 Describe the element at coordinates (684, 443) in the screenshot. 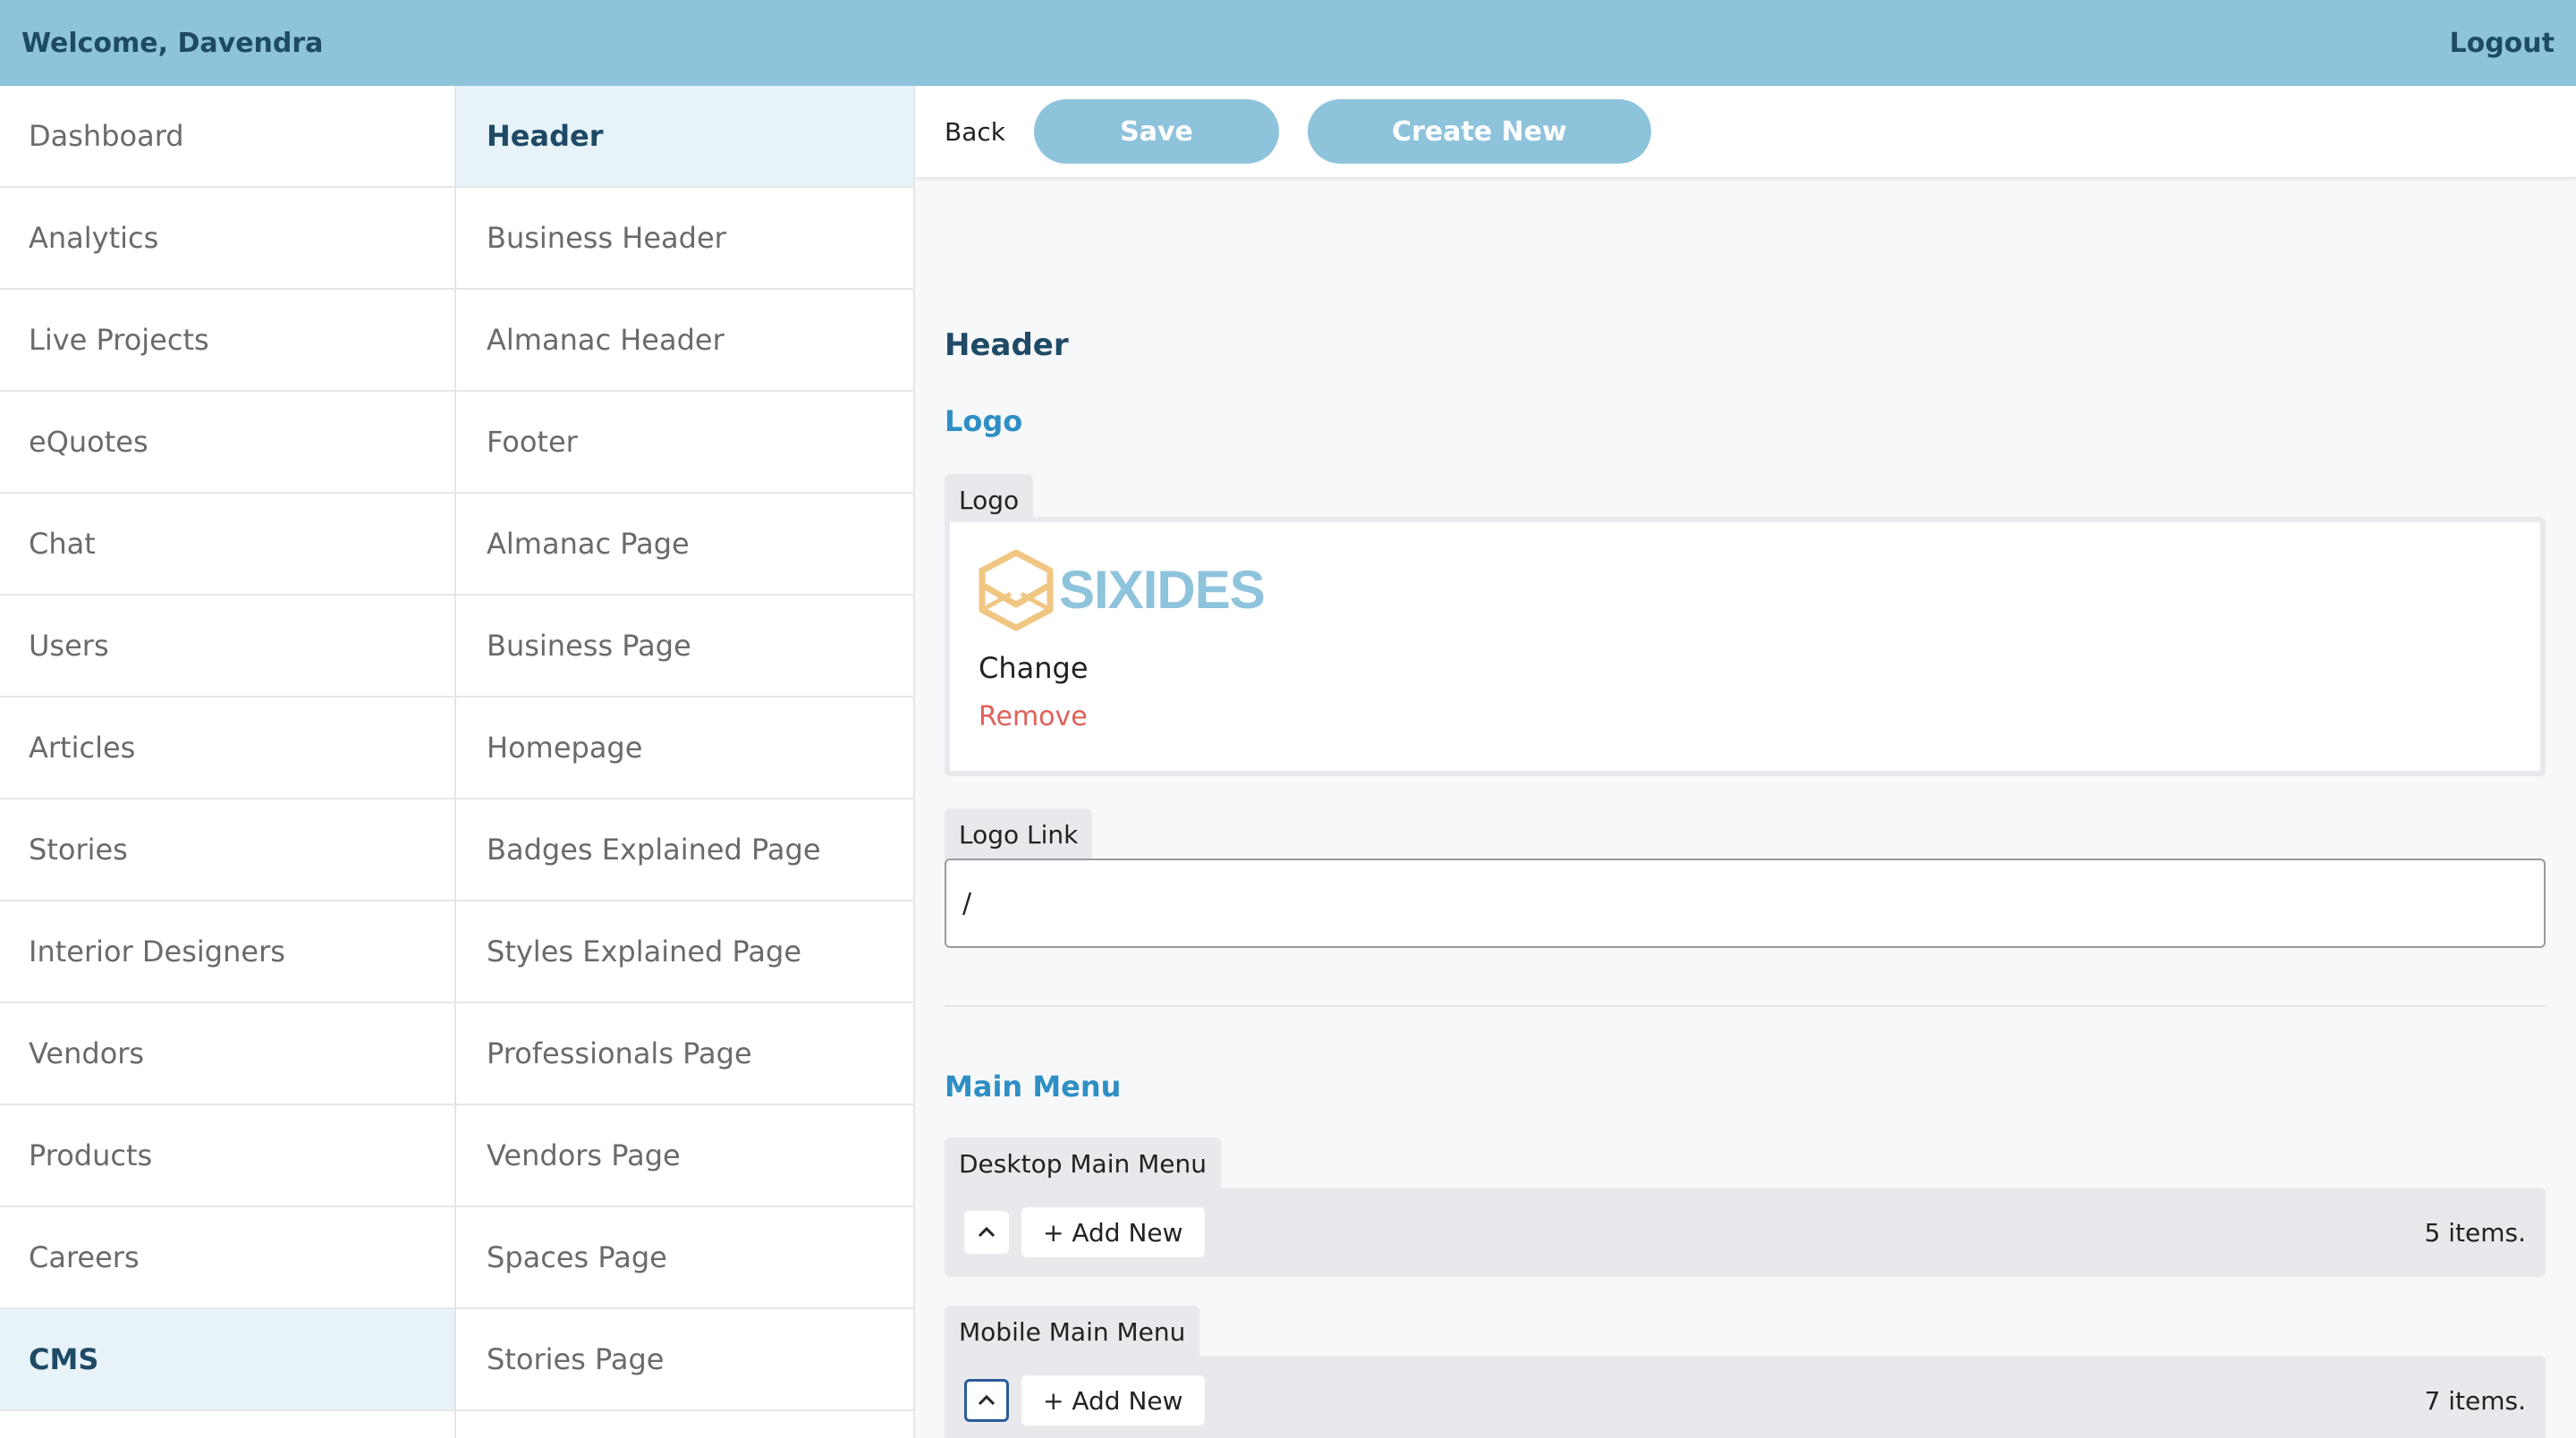

I see `cms-item-footer: Footer` at that location.